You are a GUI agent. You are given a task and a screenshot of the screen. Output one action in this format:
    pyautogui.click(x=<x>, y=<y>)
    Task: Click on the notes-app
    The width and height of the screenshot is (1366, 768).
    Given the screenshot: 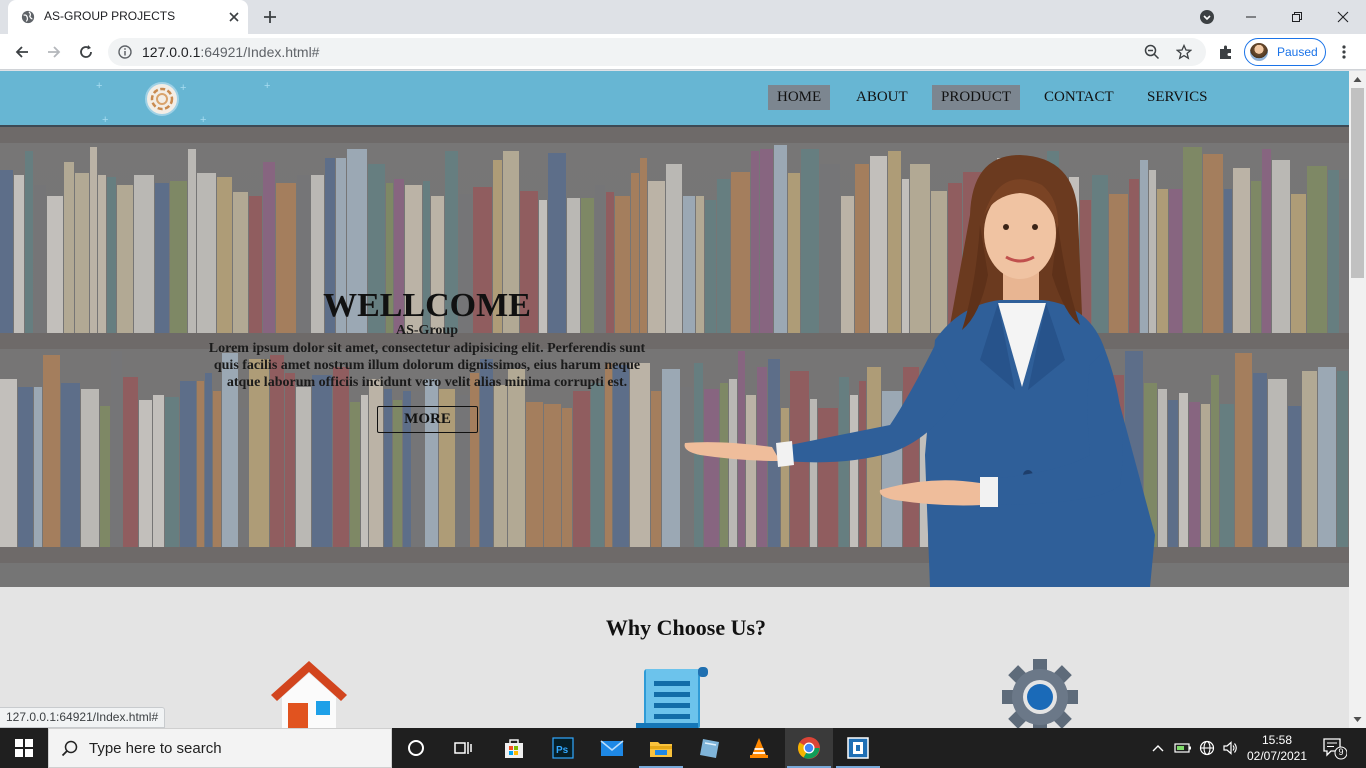 What is the action you would take?
    pyautogui.click(x=710, y=748)
    